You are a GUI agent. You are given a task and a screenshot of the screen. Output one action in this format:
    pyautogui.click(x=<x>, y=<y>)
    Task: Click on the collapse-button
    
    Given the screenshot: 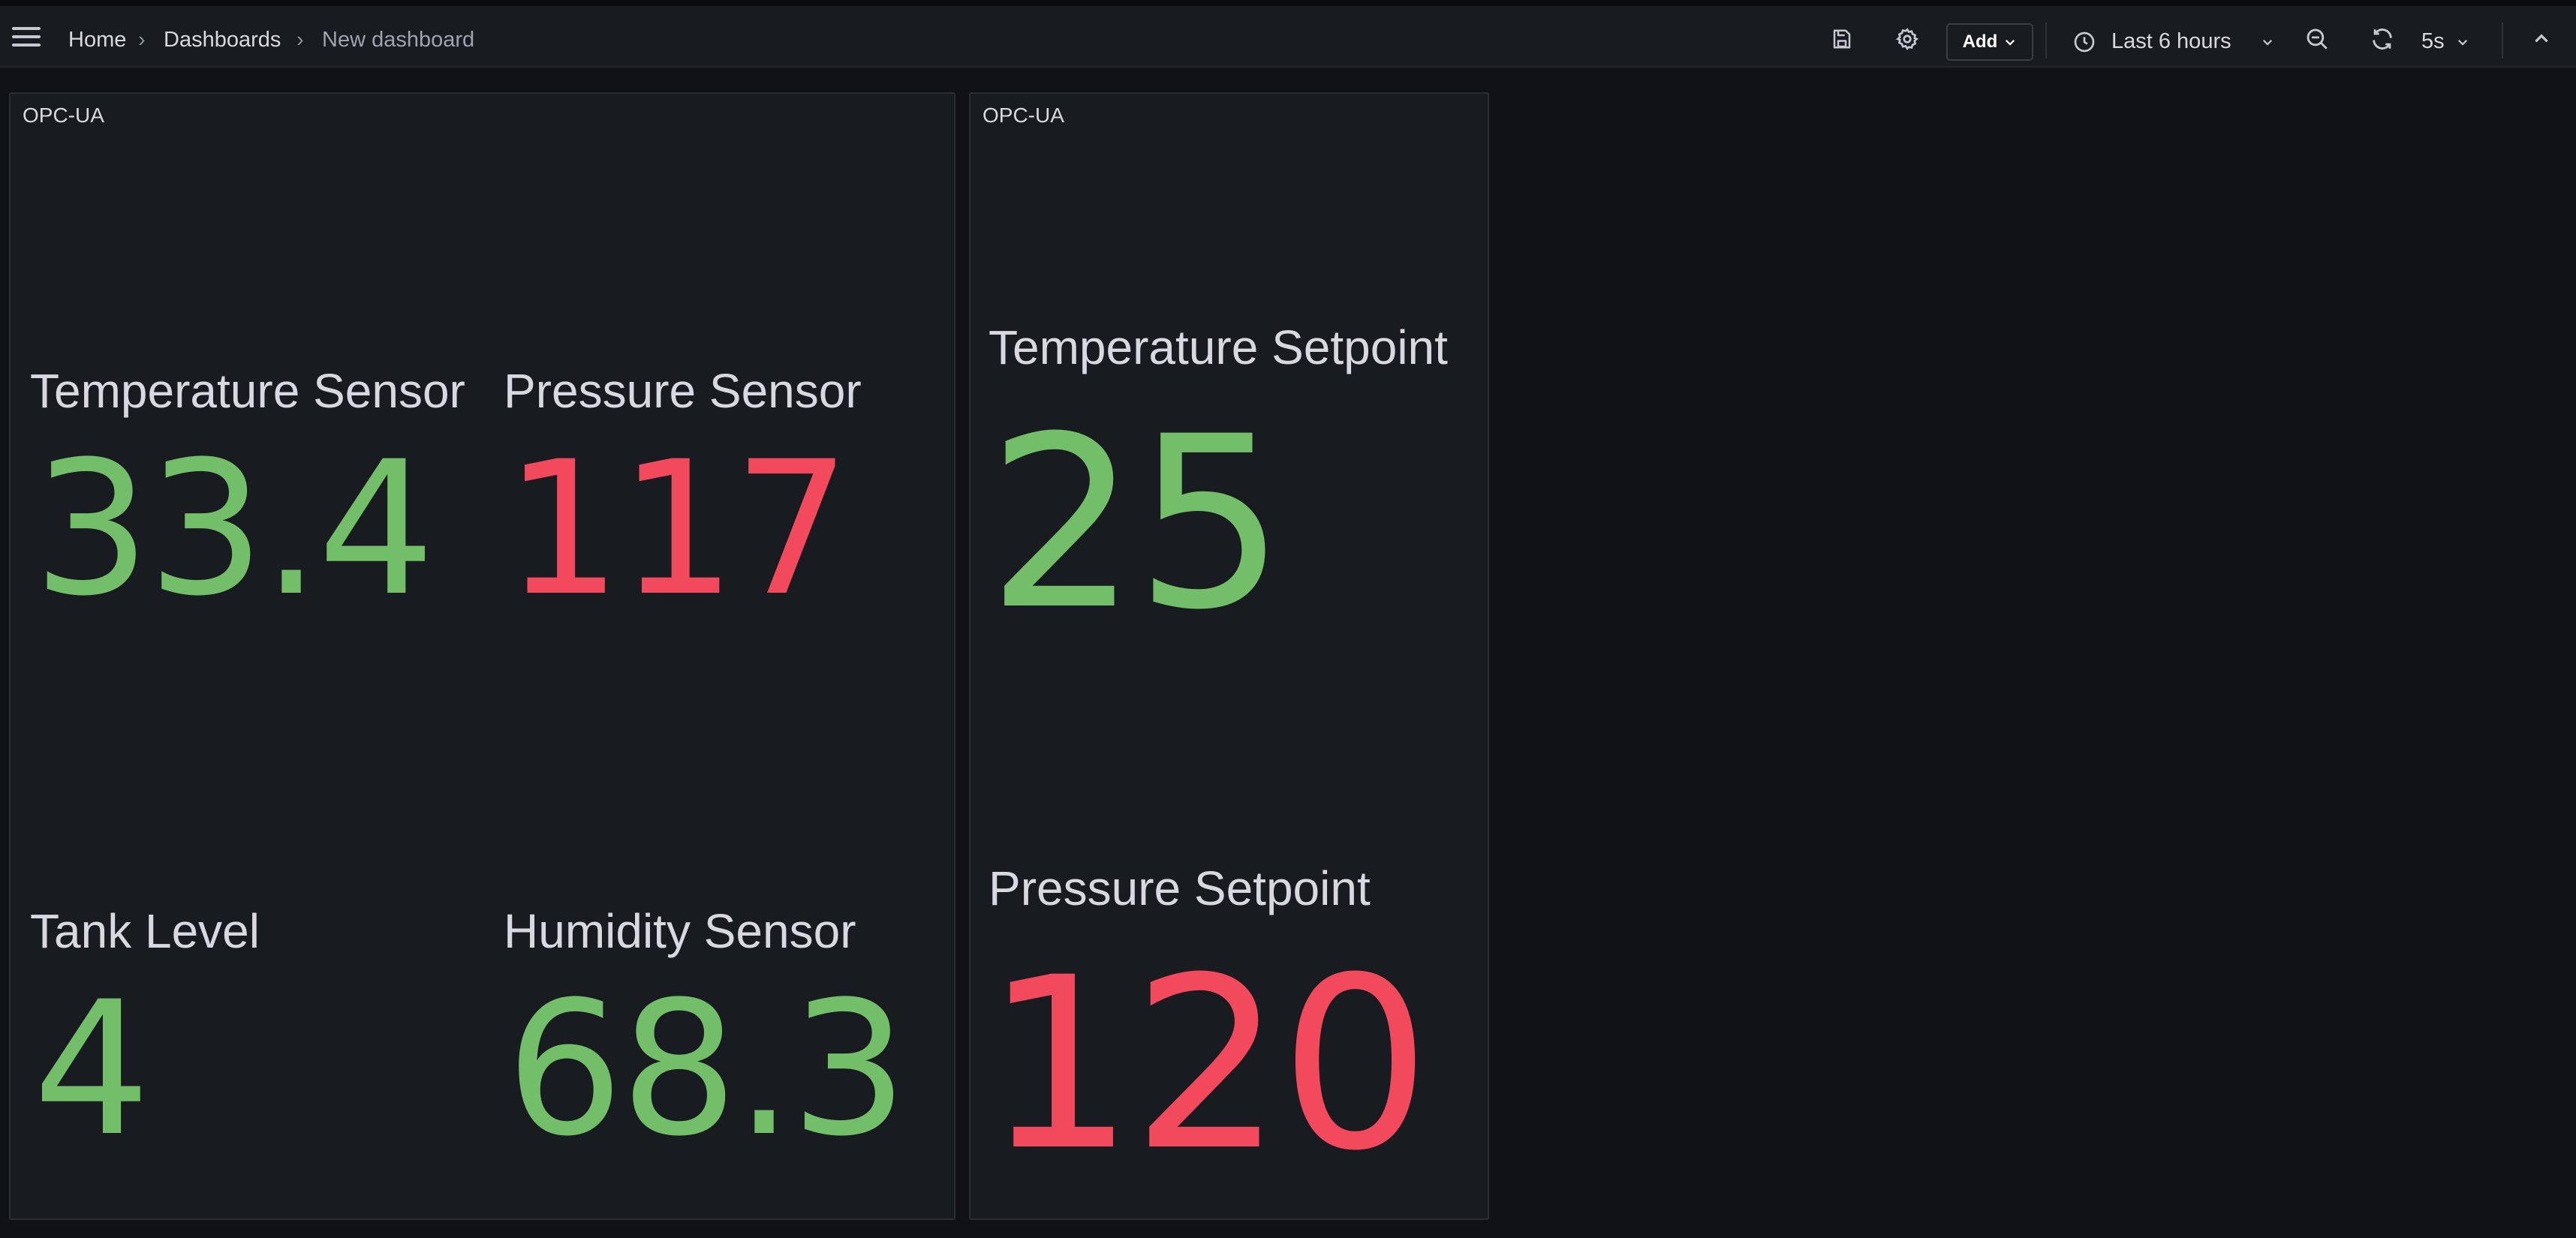 What is the action you would take?
    pyautogui.click(x=2541, y=39)
    